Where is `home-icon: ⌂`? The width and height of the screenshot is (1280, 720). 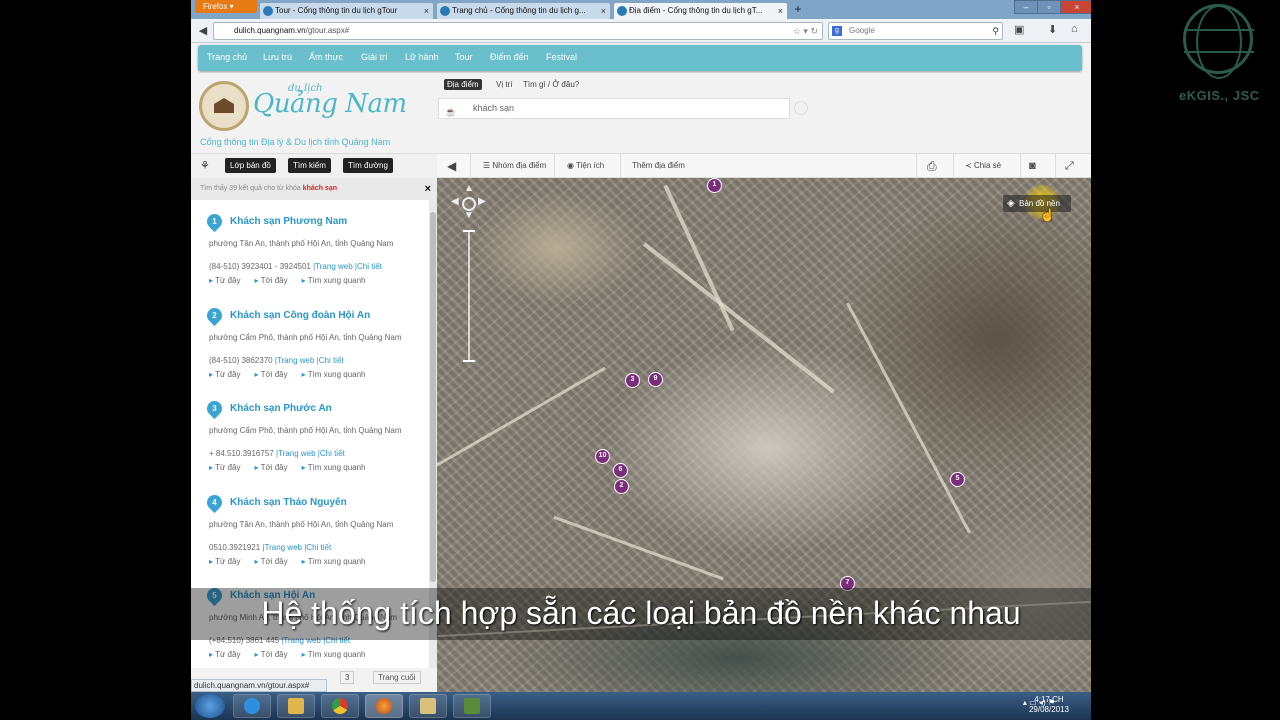
home-icon: ⌂ is located at coordinates (1074, 29).